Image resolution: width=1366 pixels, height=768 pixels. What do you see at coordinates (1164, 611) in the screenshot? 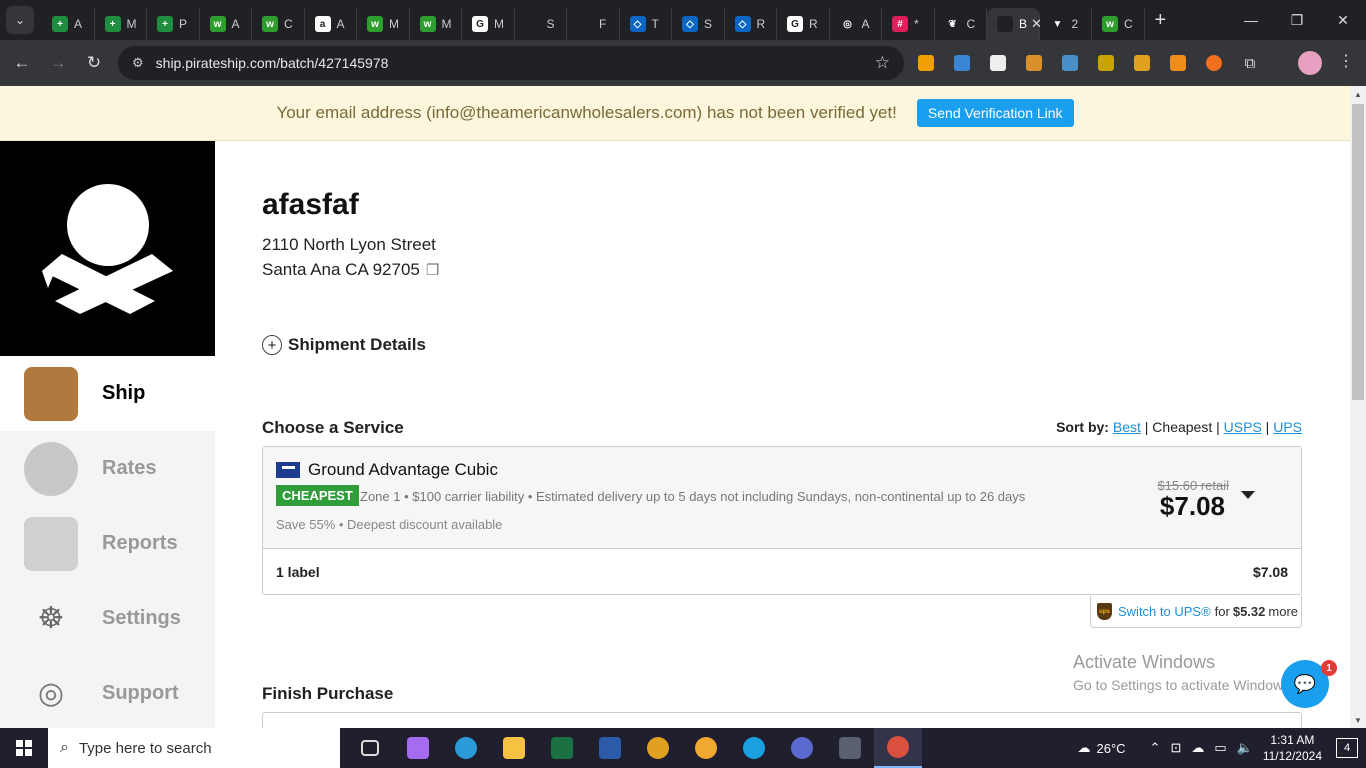
I see `switch-to-ups-link: Switch to UPS®` at bounding box center [1164, 611].